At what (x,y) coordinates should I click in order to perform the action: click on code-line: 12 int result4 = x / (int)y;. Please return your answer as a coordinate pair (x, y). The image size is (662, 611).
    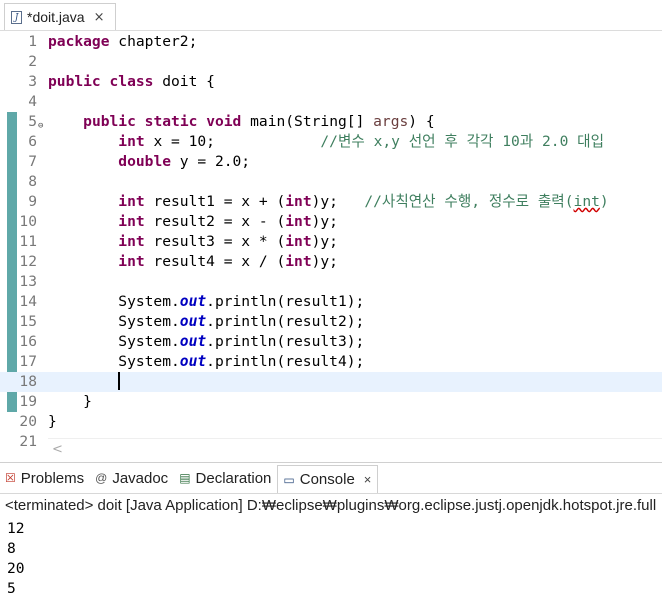
    Looking at the image, I should click on (331, 262).